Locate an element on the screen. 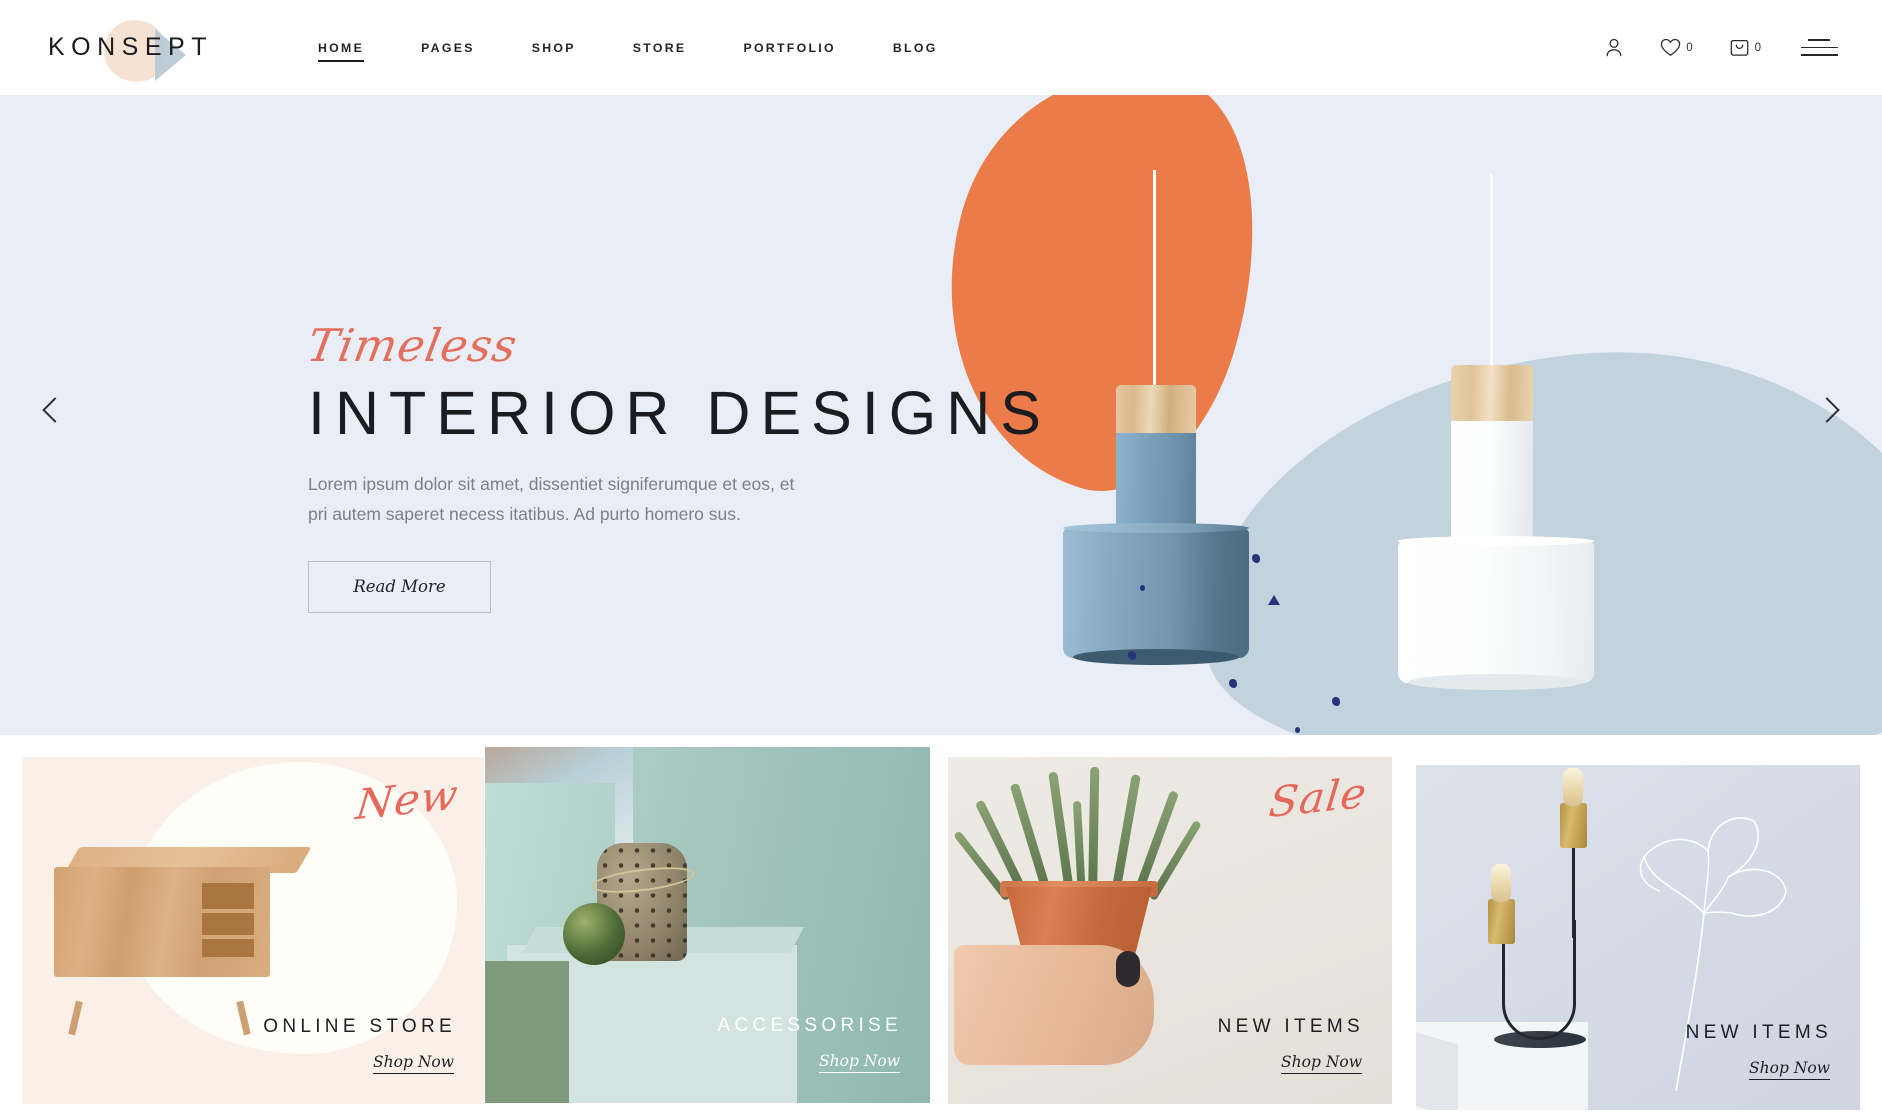  heart-icon is located at coordinates (1670, 47).